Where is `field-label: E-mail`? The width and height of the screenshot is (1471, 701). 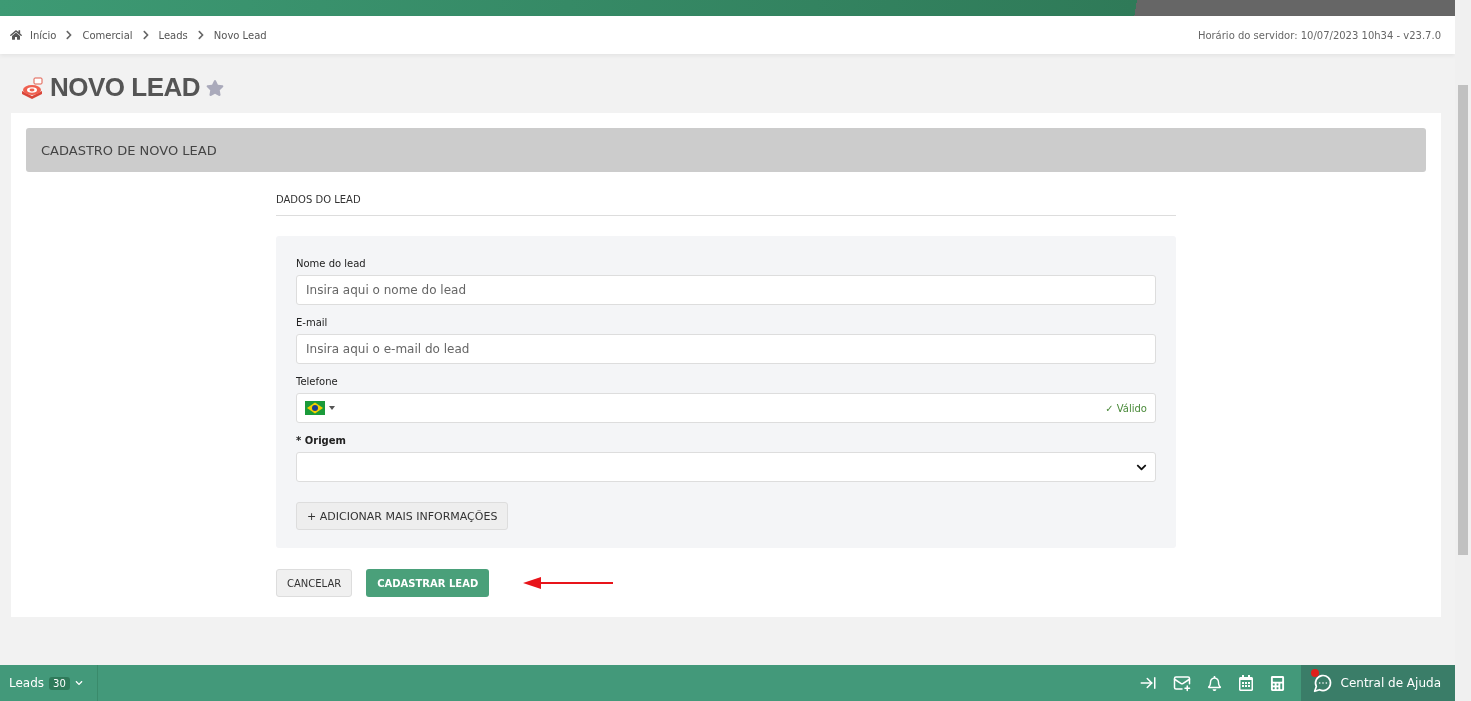 field-label: E-mail is located at coordinates (312, 322).